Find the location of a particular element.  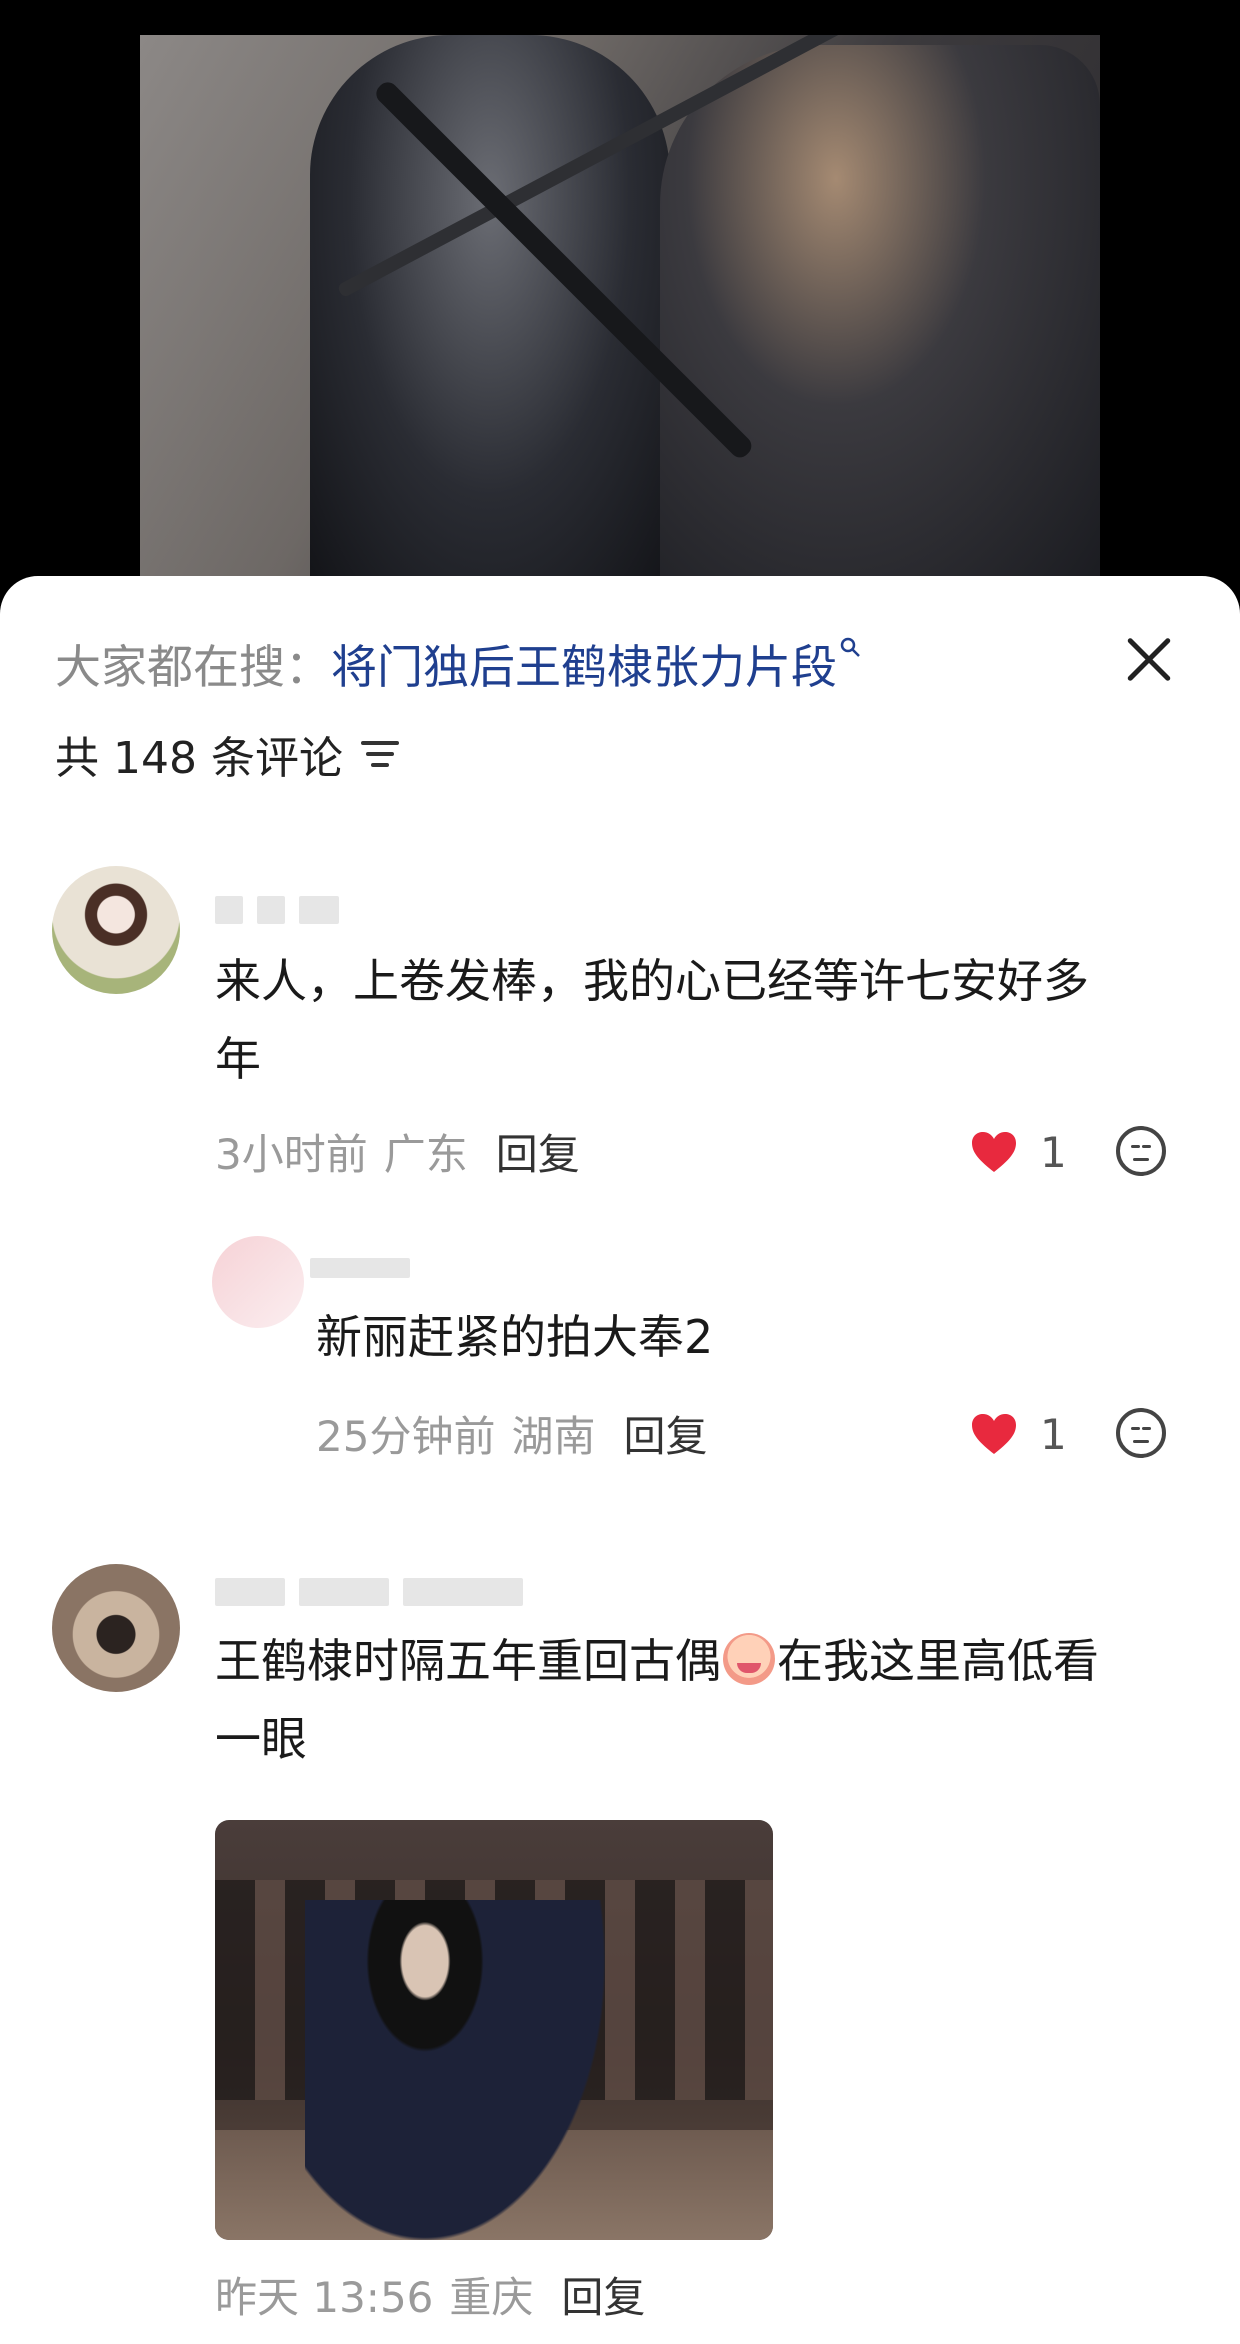

comment-meta: 3小时前 广东 回复 is located at coordinates (397, 1151).